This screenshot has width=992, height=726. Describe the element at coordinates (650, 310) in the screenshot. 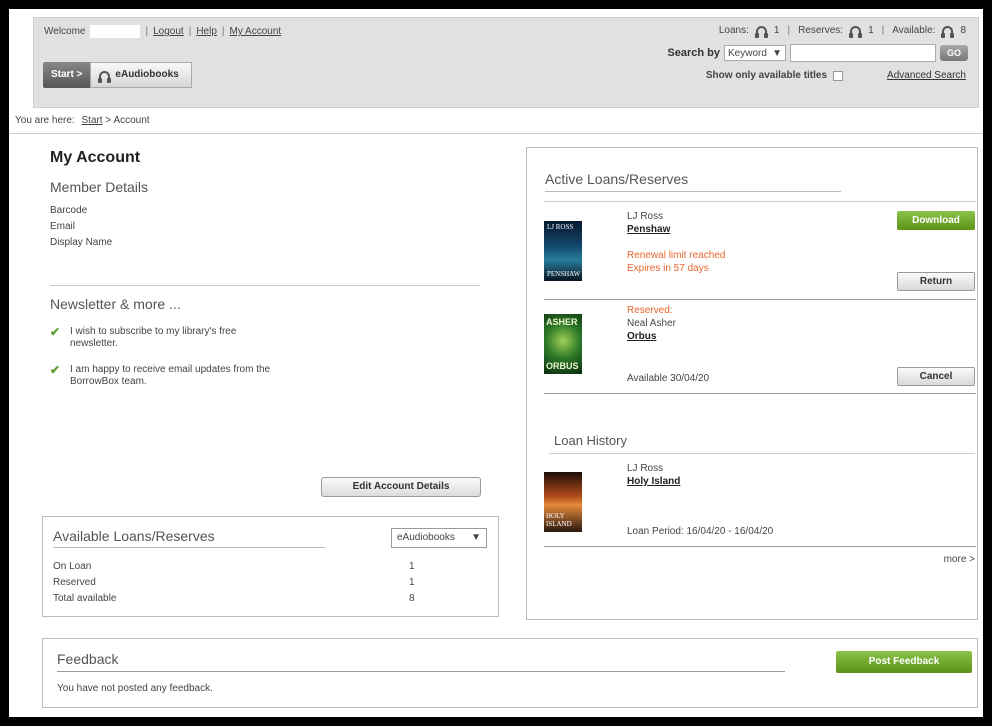

I see `reserved-status: Reserved:` at that location.